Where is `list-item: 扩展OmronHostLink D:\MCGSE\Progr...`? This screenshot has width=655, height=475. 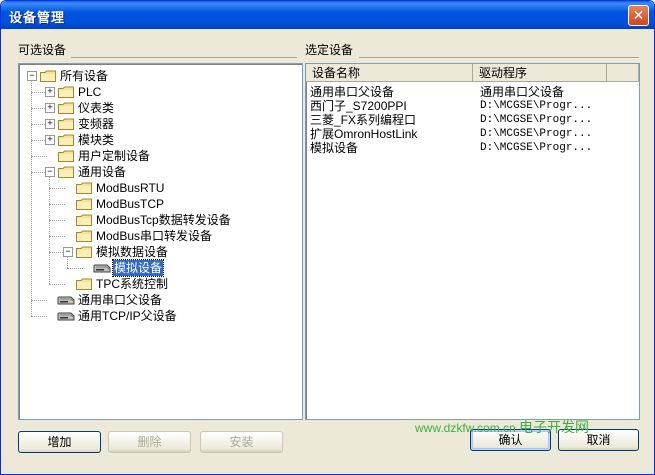
list-item: 扩展OmronHostLink D:\MCGSE\Progr... is located at coordinates (472, 134).